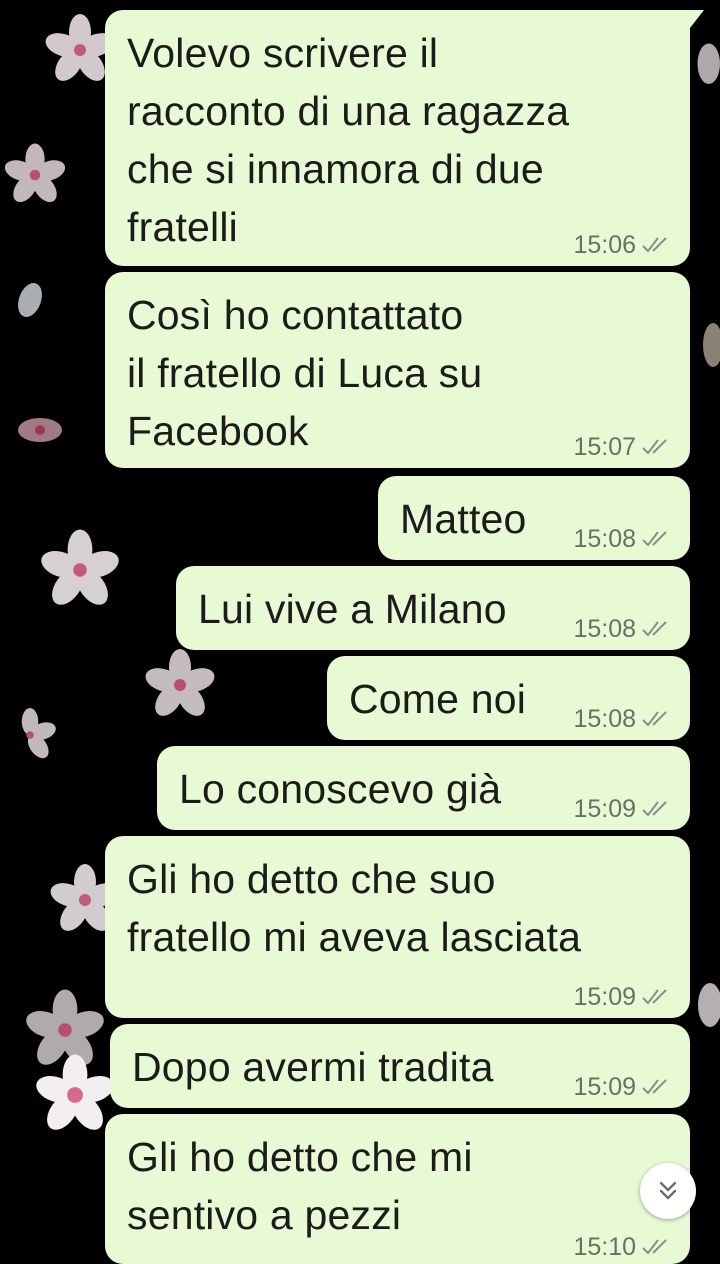  I want to click on message-text: Lui vive a Milano, so click(352, 609).